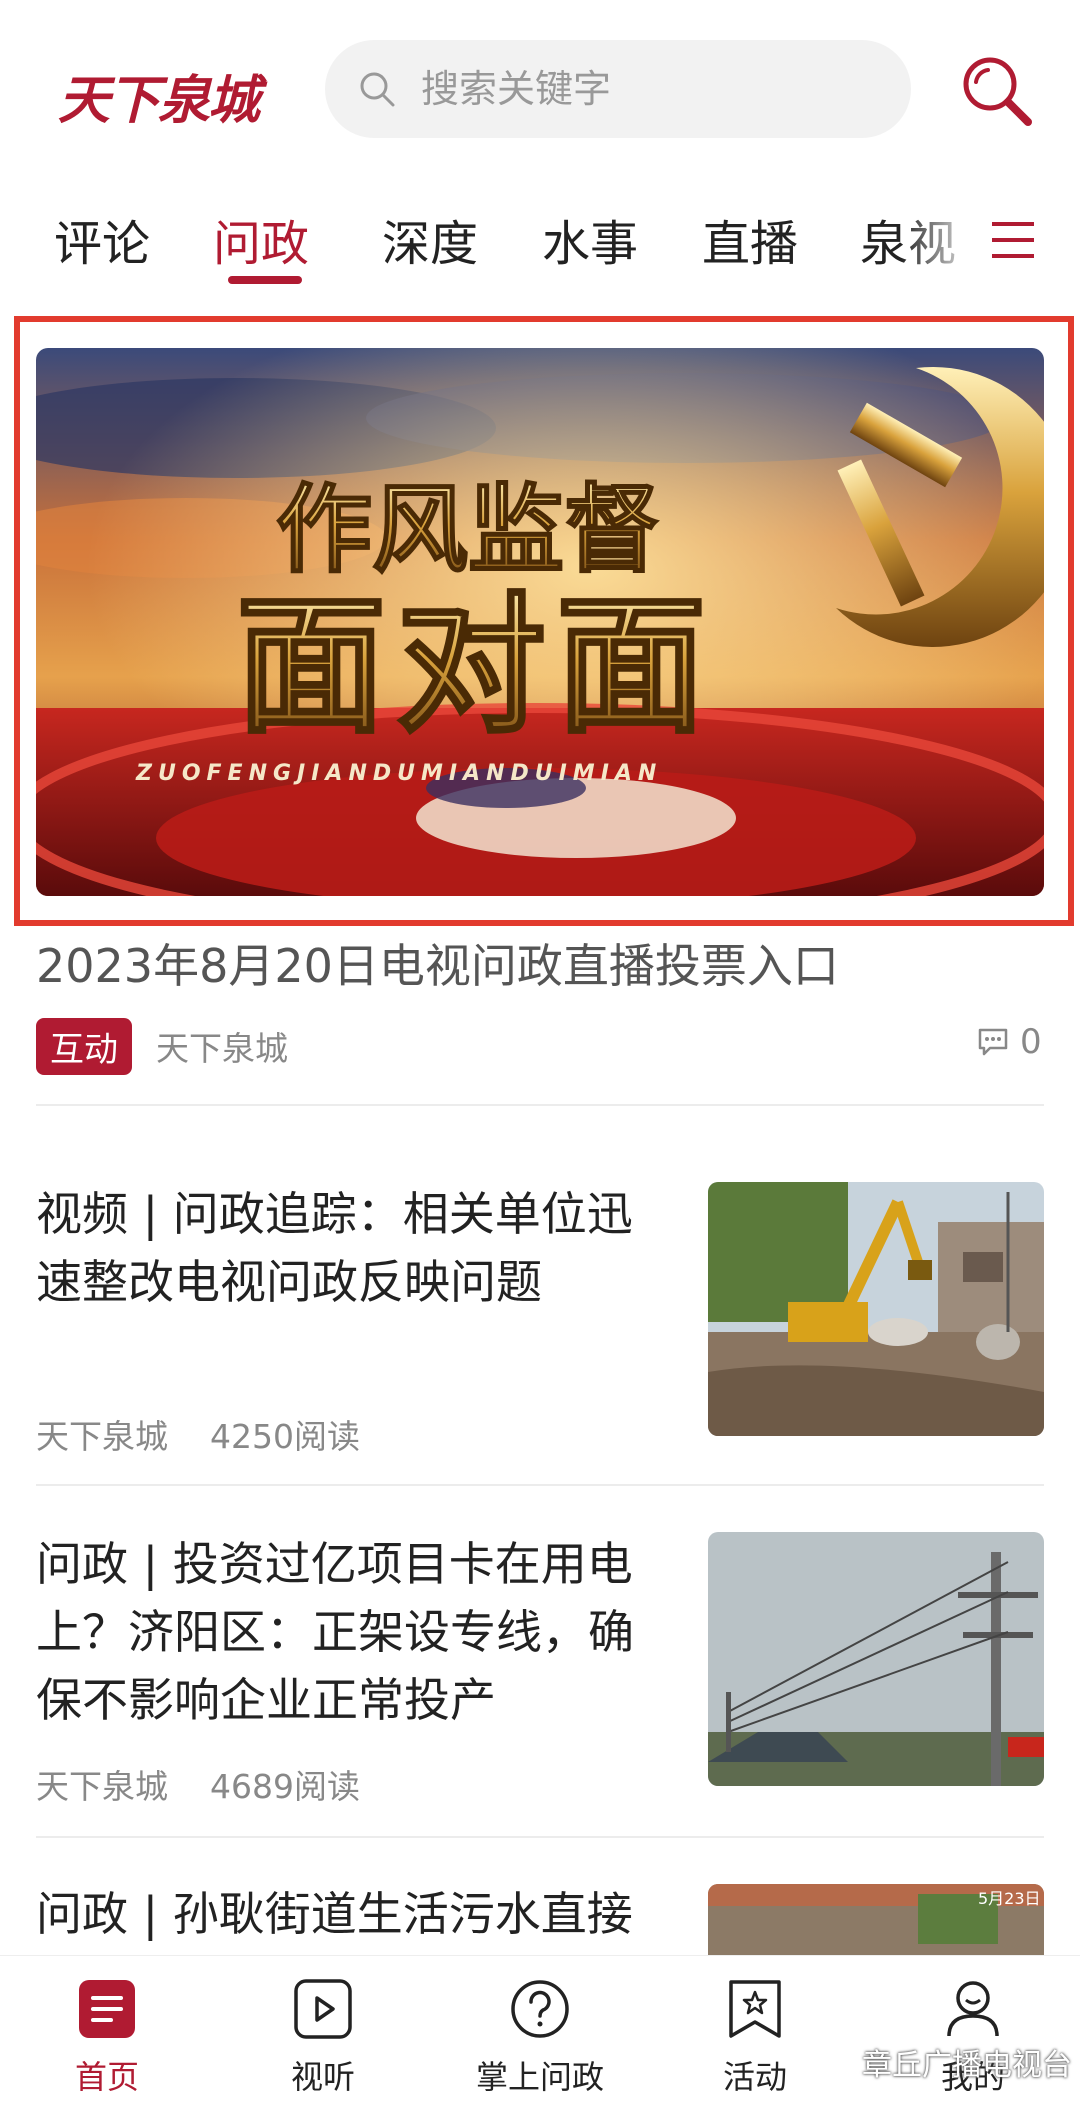  Describe the element at coordinates (285, 1436) in the screenshot. I see `article-reads: 4250阅读` at that location.